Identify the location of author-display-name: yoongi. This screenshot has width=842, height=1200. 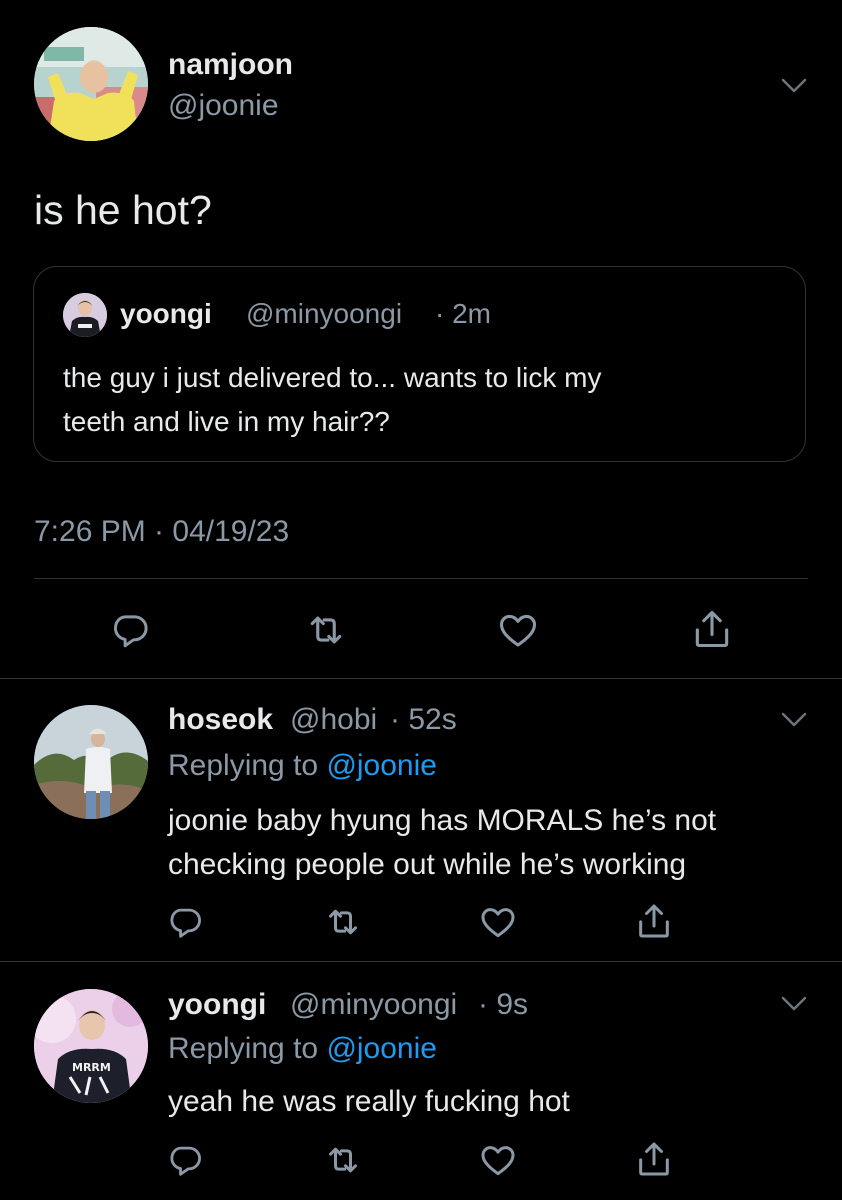
(217, 1005).